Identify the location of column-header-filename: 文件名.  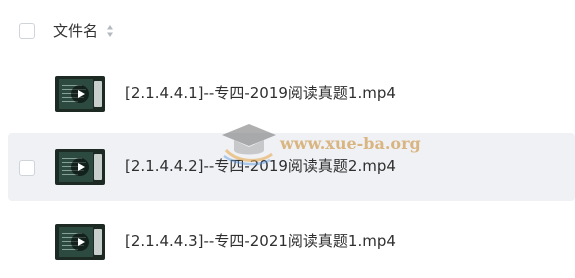
(75, 31).